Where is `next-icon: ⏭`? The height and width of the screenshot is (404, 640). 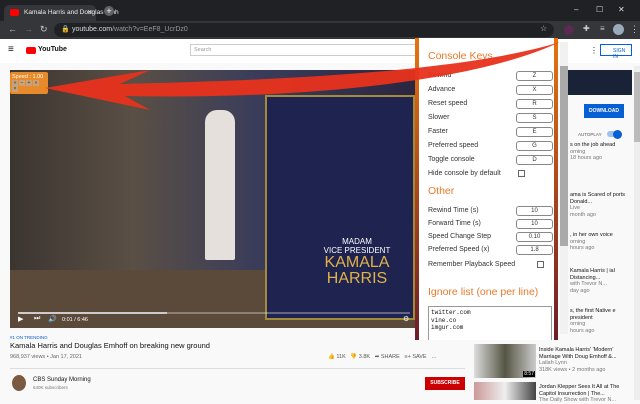
next-icon: ⏭ is located at coordinates (37, 319).